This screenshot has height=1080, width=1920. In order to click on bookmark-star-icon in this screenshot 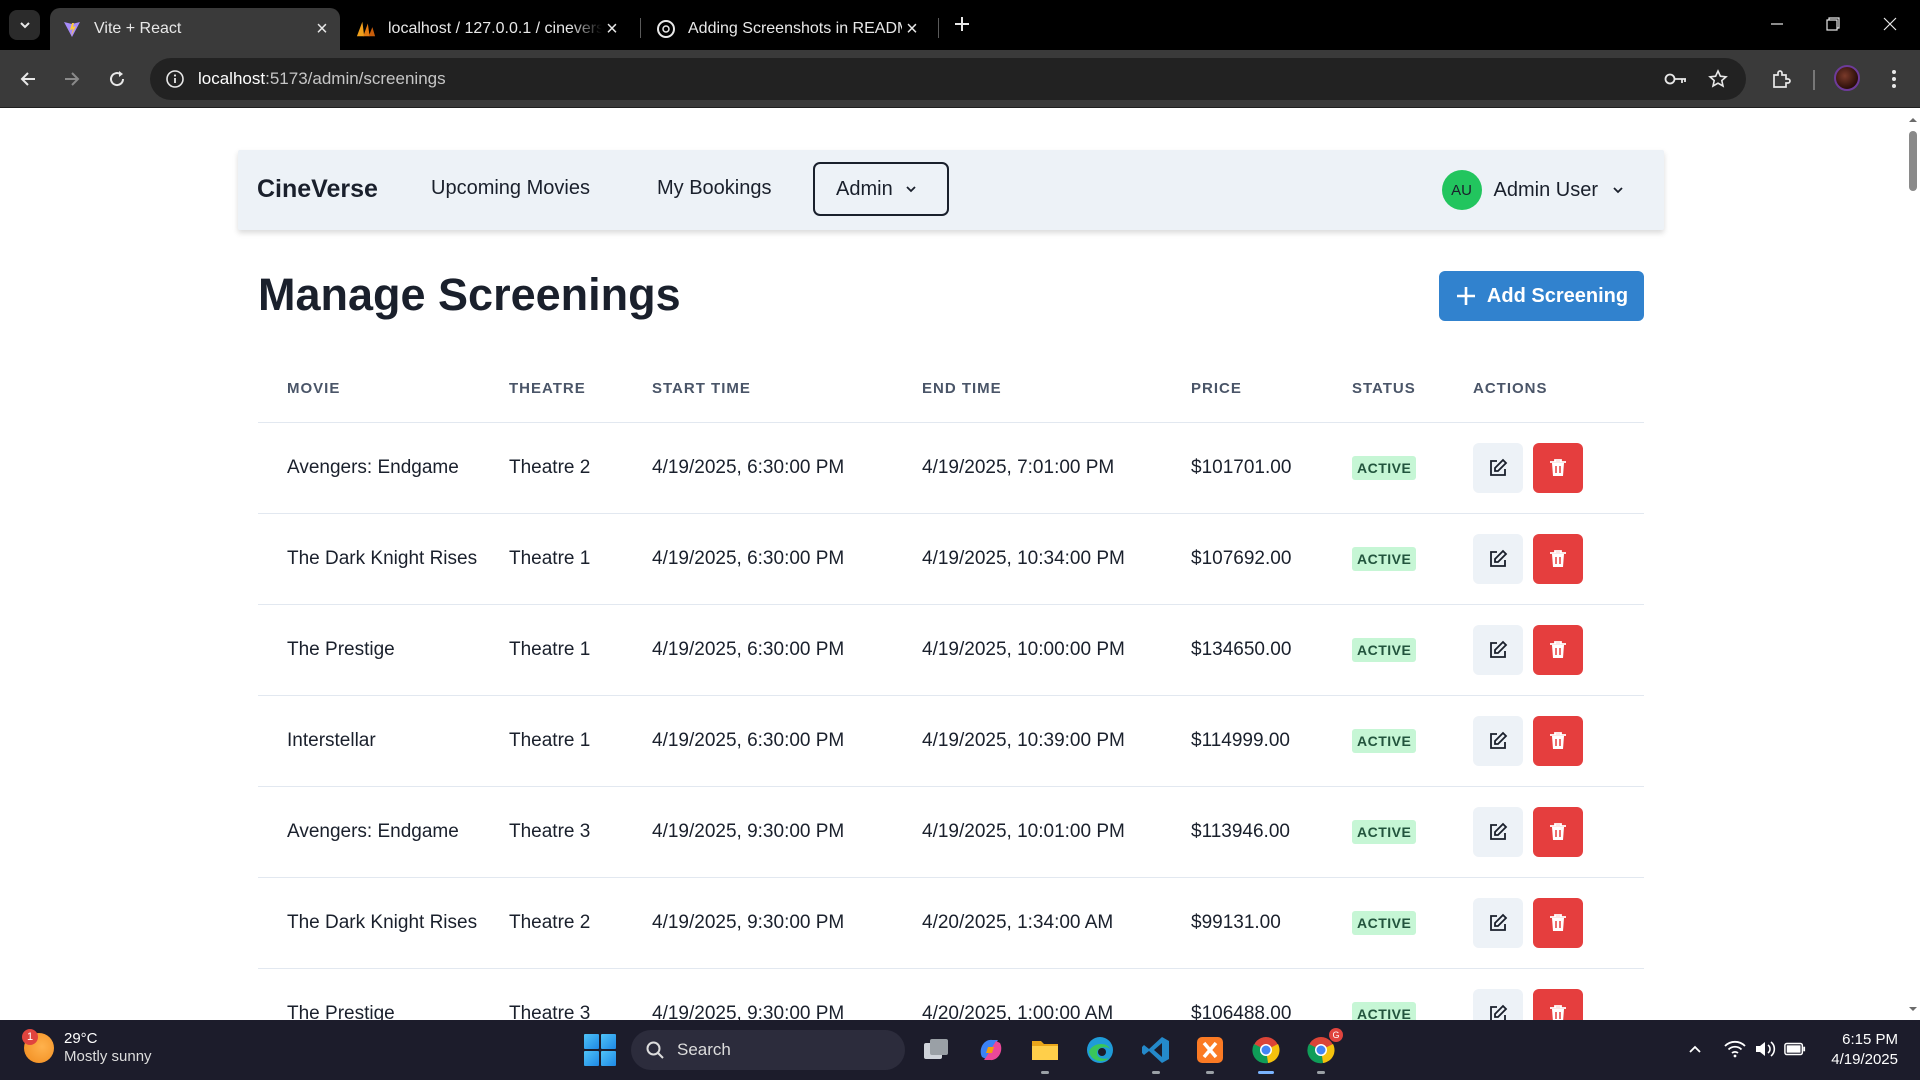, I will do `click(1718, 79)`.